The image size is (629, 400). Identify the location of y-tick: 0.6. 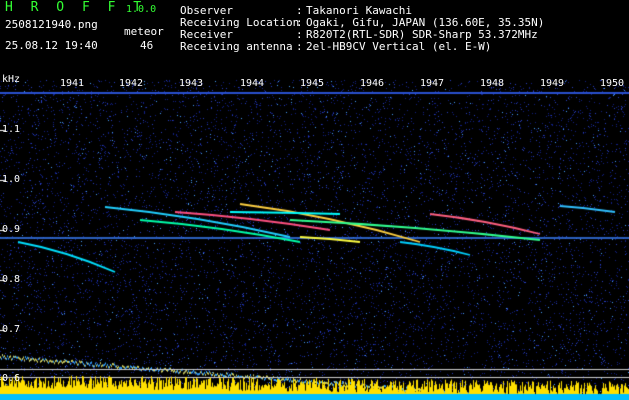
(11, 378).